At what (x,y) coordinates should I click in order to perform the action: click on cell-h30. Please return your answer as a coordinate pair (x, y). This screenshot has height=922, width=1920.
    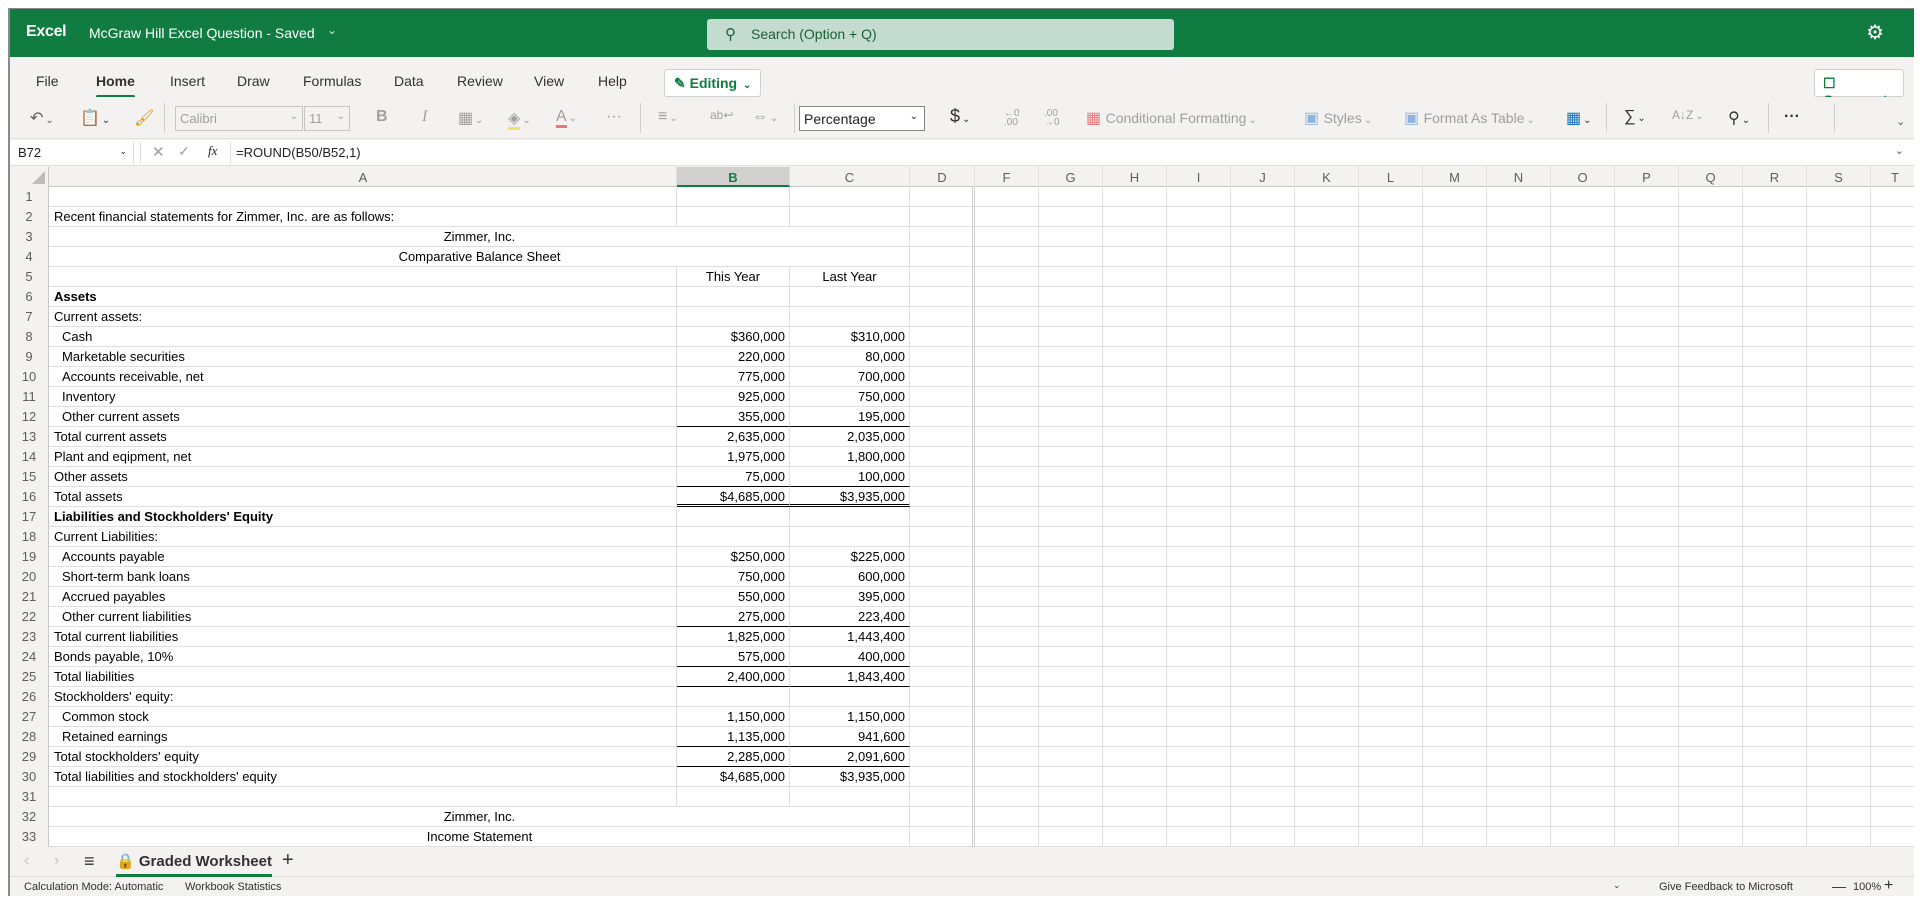
    Looking at the image, I should click on (1135, 777).